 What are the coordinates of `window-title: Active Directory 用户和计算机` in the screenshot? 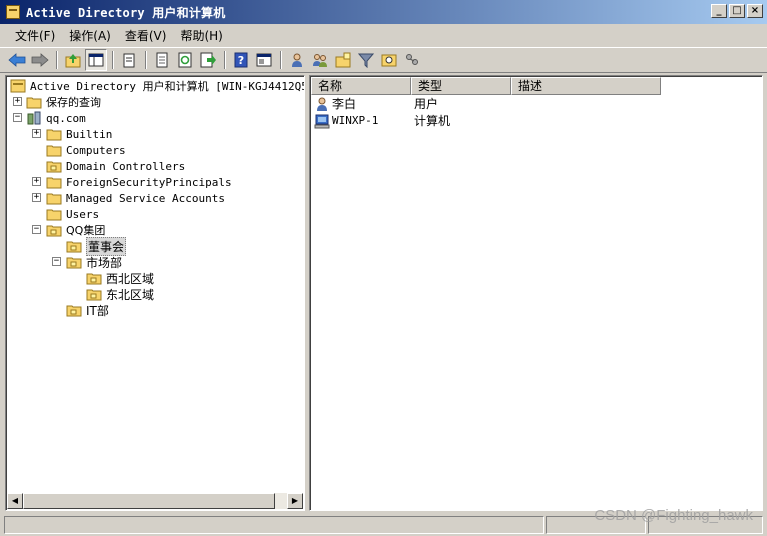 It's located at (126, 12).